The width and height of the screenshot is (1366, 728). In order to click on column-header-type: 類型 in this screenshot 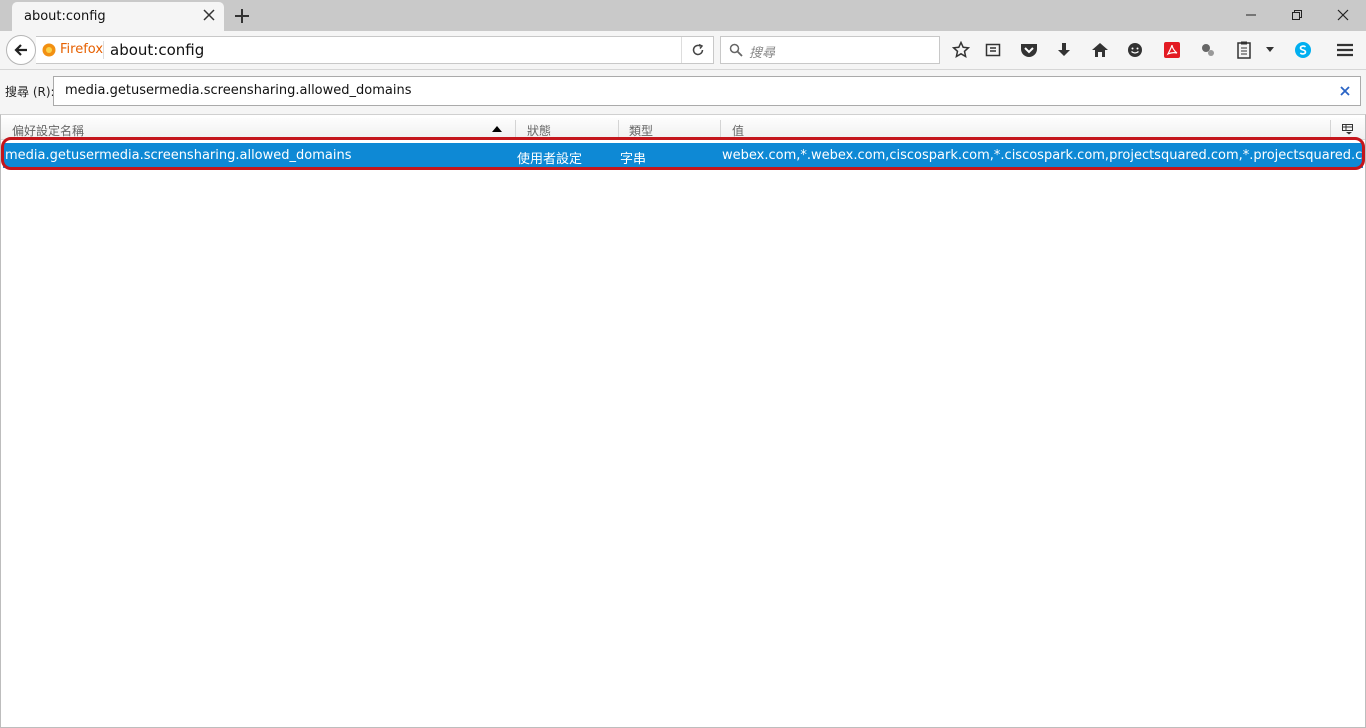, I will do `click(641, 130)`.